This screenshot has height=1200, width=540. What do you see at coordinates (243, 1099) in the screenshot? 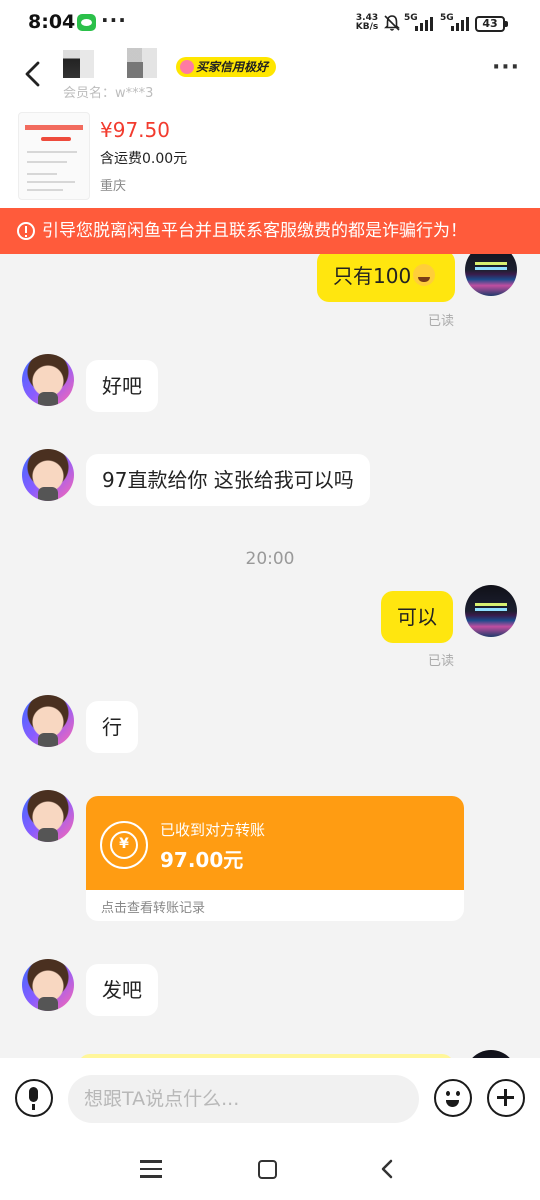
I see `message-input` at bounding box center [243, 1099].